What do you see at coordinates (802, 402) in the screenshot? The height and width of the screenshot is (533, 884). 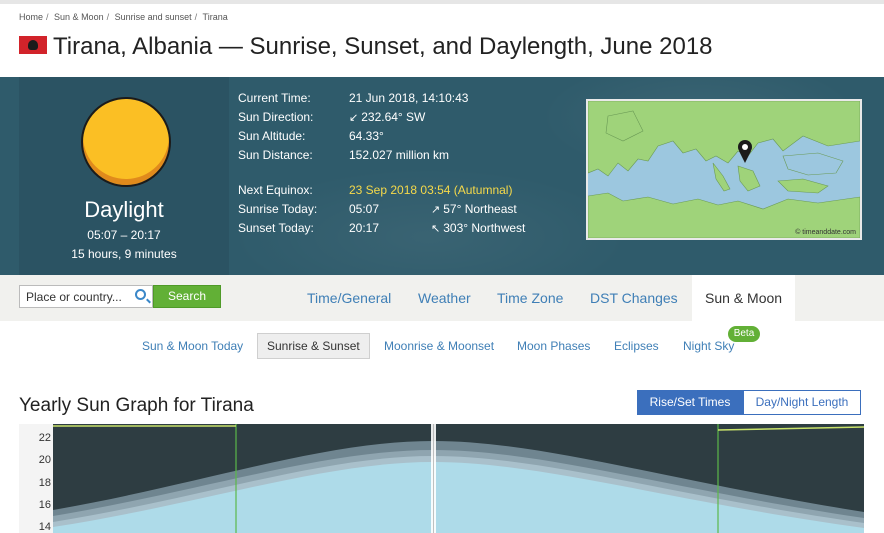 I see `day-night-length-button: Day/Night Length` at bounding box center [802, 402].